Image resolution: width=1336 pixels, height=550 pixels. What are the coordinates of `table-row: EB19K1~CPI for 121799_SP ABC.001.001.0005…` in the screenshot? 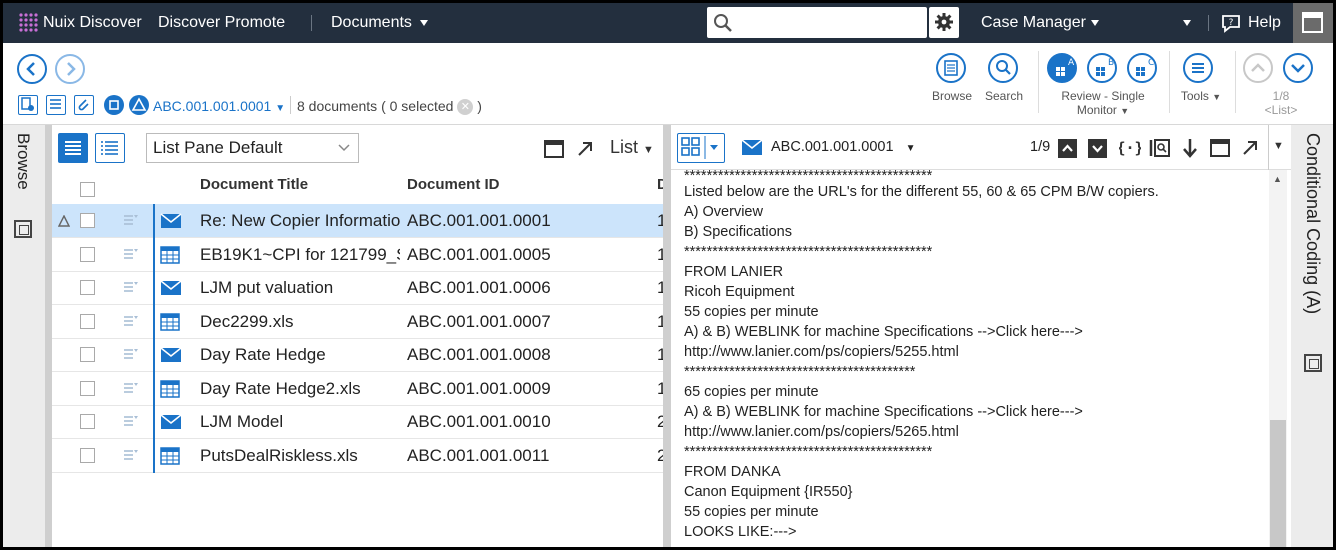 It's located at (357, 254).